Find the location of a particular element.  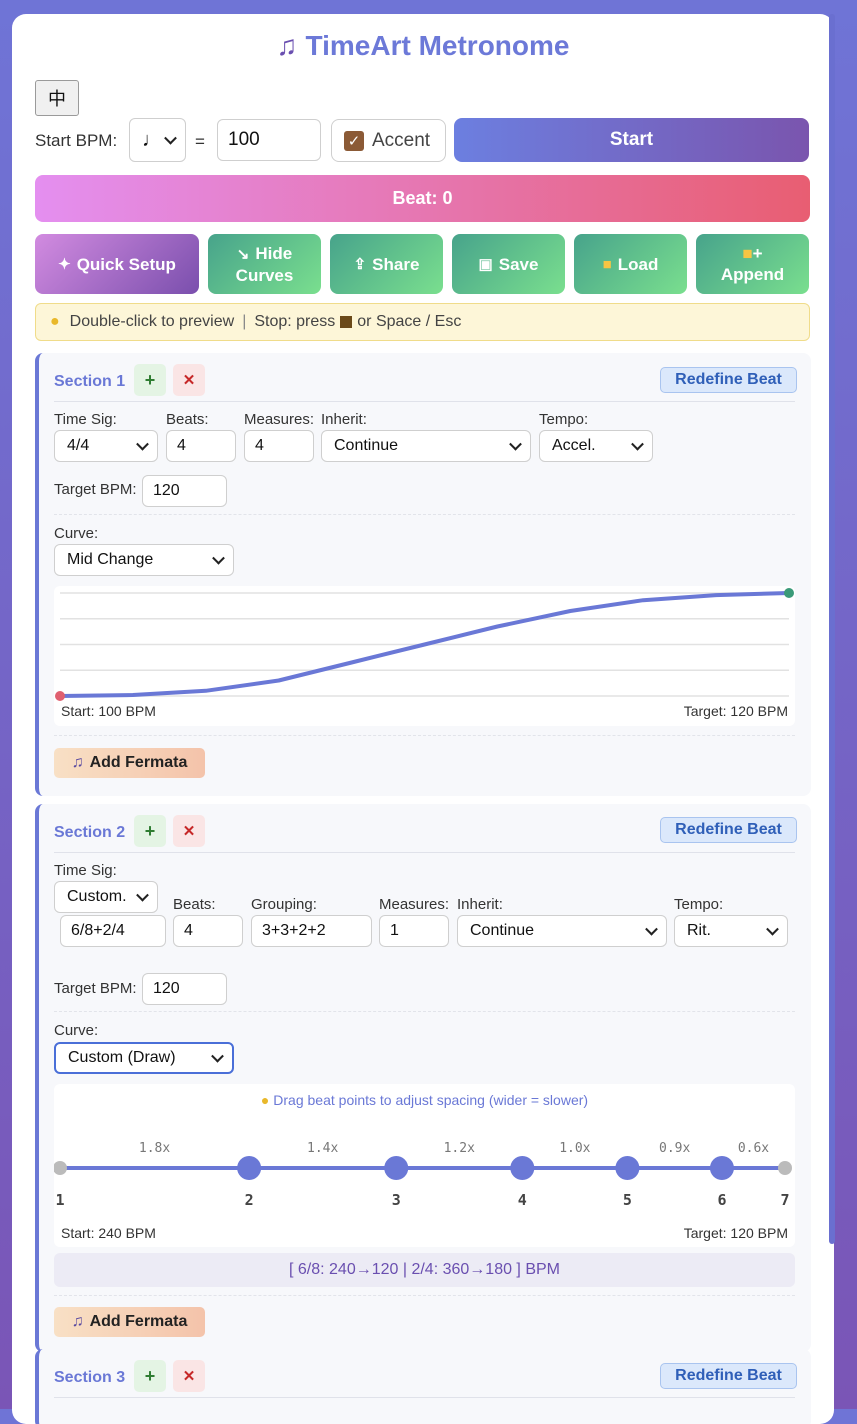

append-button: ■+ Append is located at coordinates (752, 264).